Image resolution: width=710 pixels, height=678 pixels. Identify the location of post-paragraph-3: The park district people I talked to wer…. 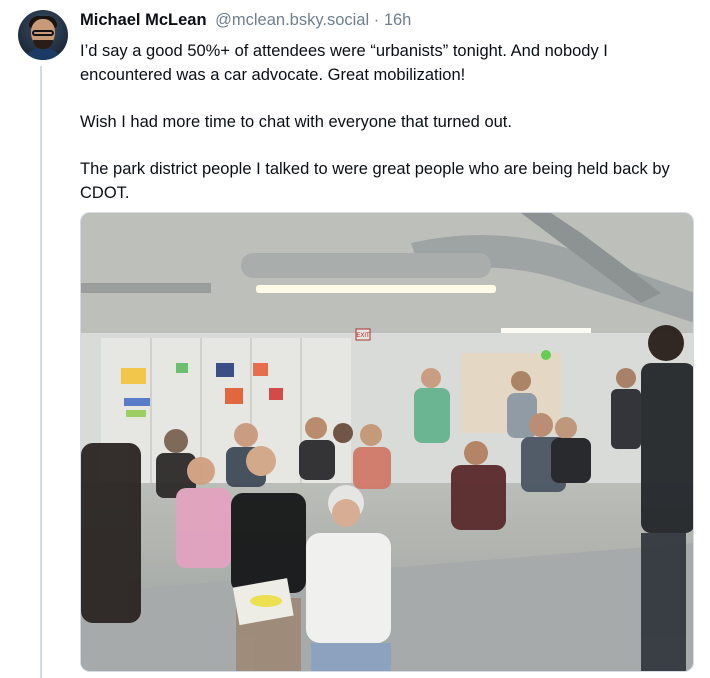
(375, 181).